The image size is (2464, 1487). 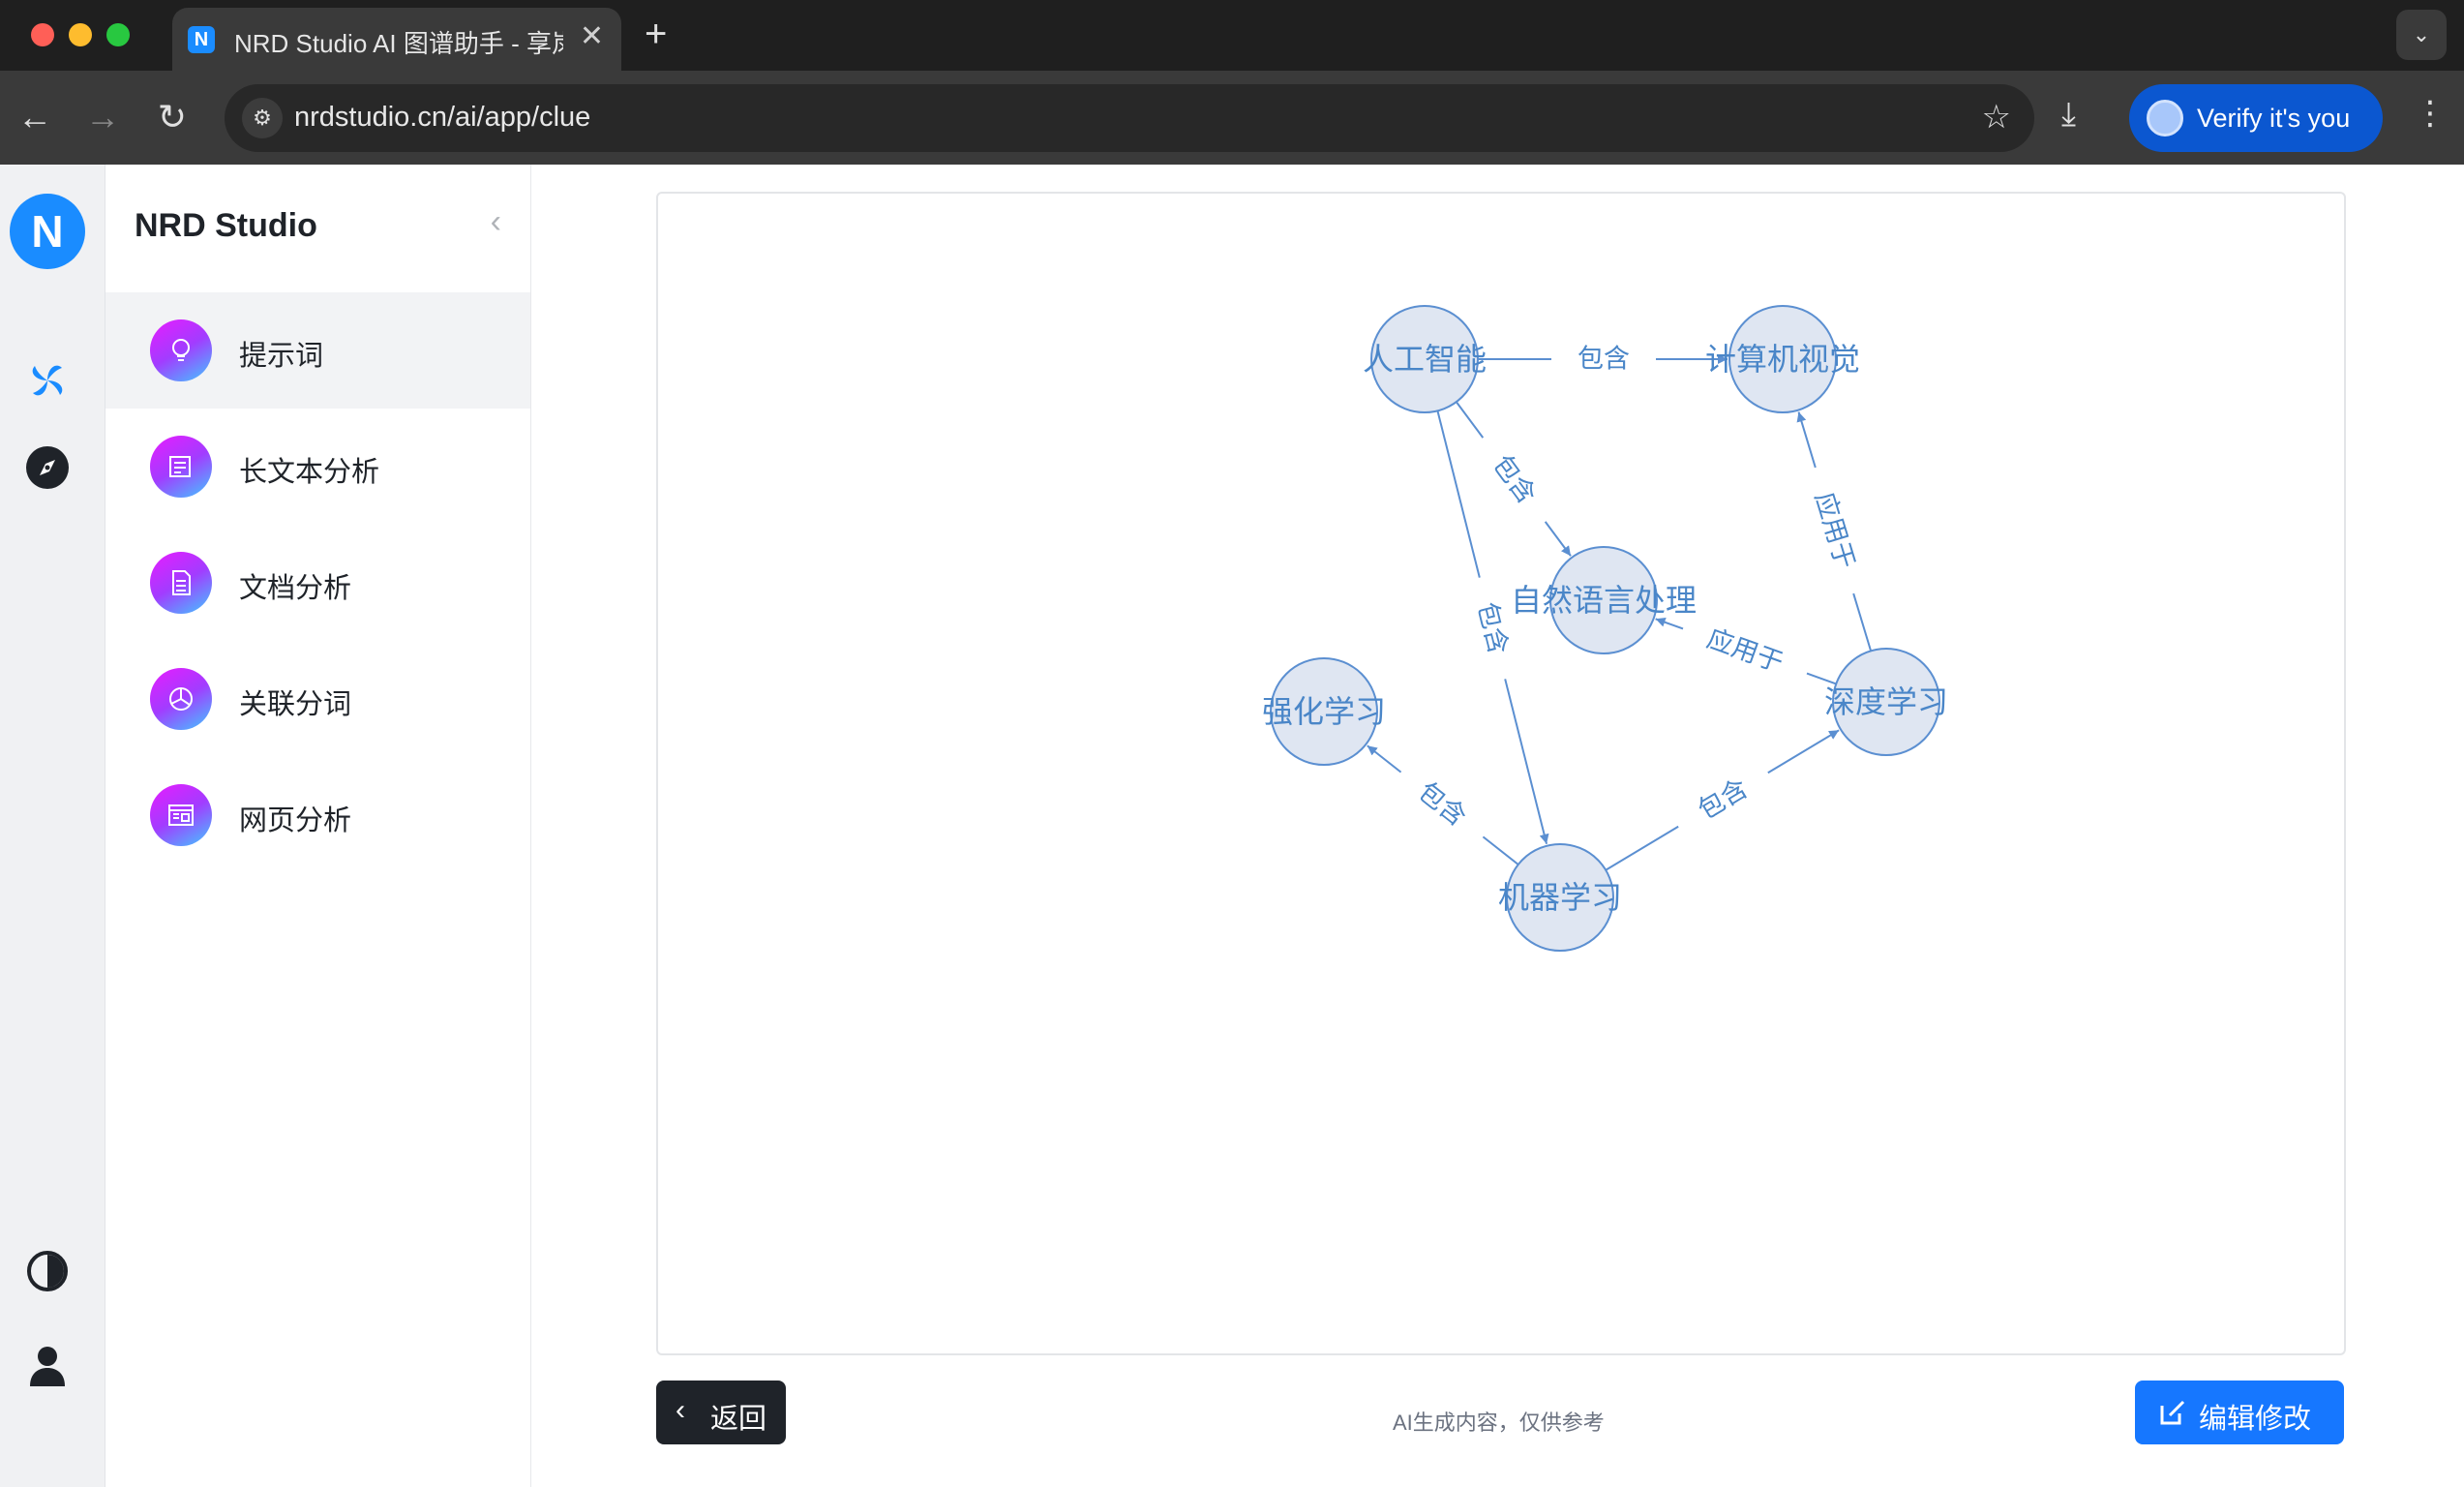 What do you see at coordinates (2421, 35) in the screenshot?
I see `tab-search-chevron-icon: ⌄` at bounding box center [2421, 35].